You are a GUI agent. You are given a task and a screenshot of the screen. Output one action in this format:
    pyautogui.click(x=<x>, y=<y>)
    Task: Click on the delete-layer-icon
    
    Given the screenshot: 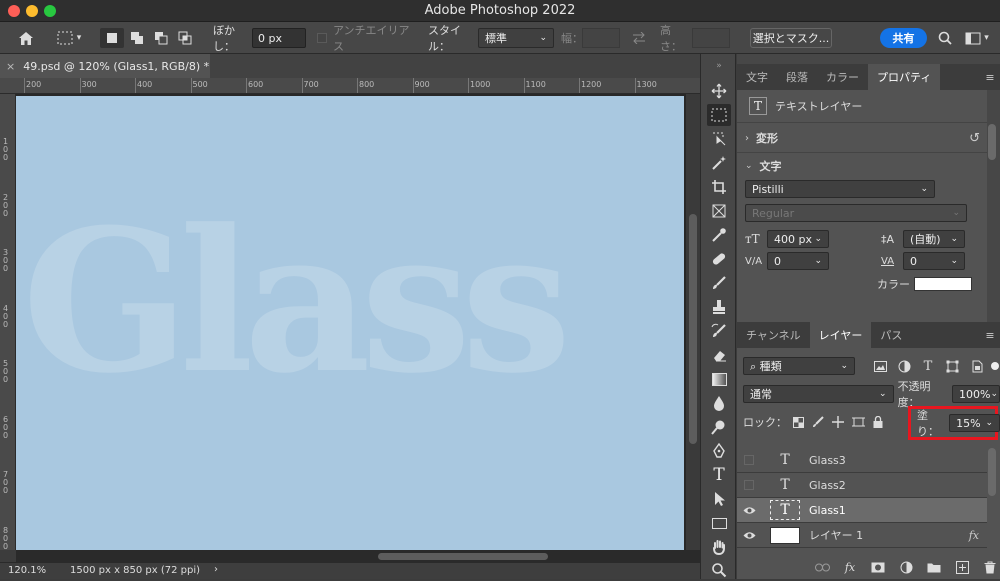 What is the action you would take?
    pyautogui.click(x=990, y=567)
    